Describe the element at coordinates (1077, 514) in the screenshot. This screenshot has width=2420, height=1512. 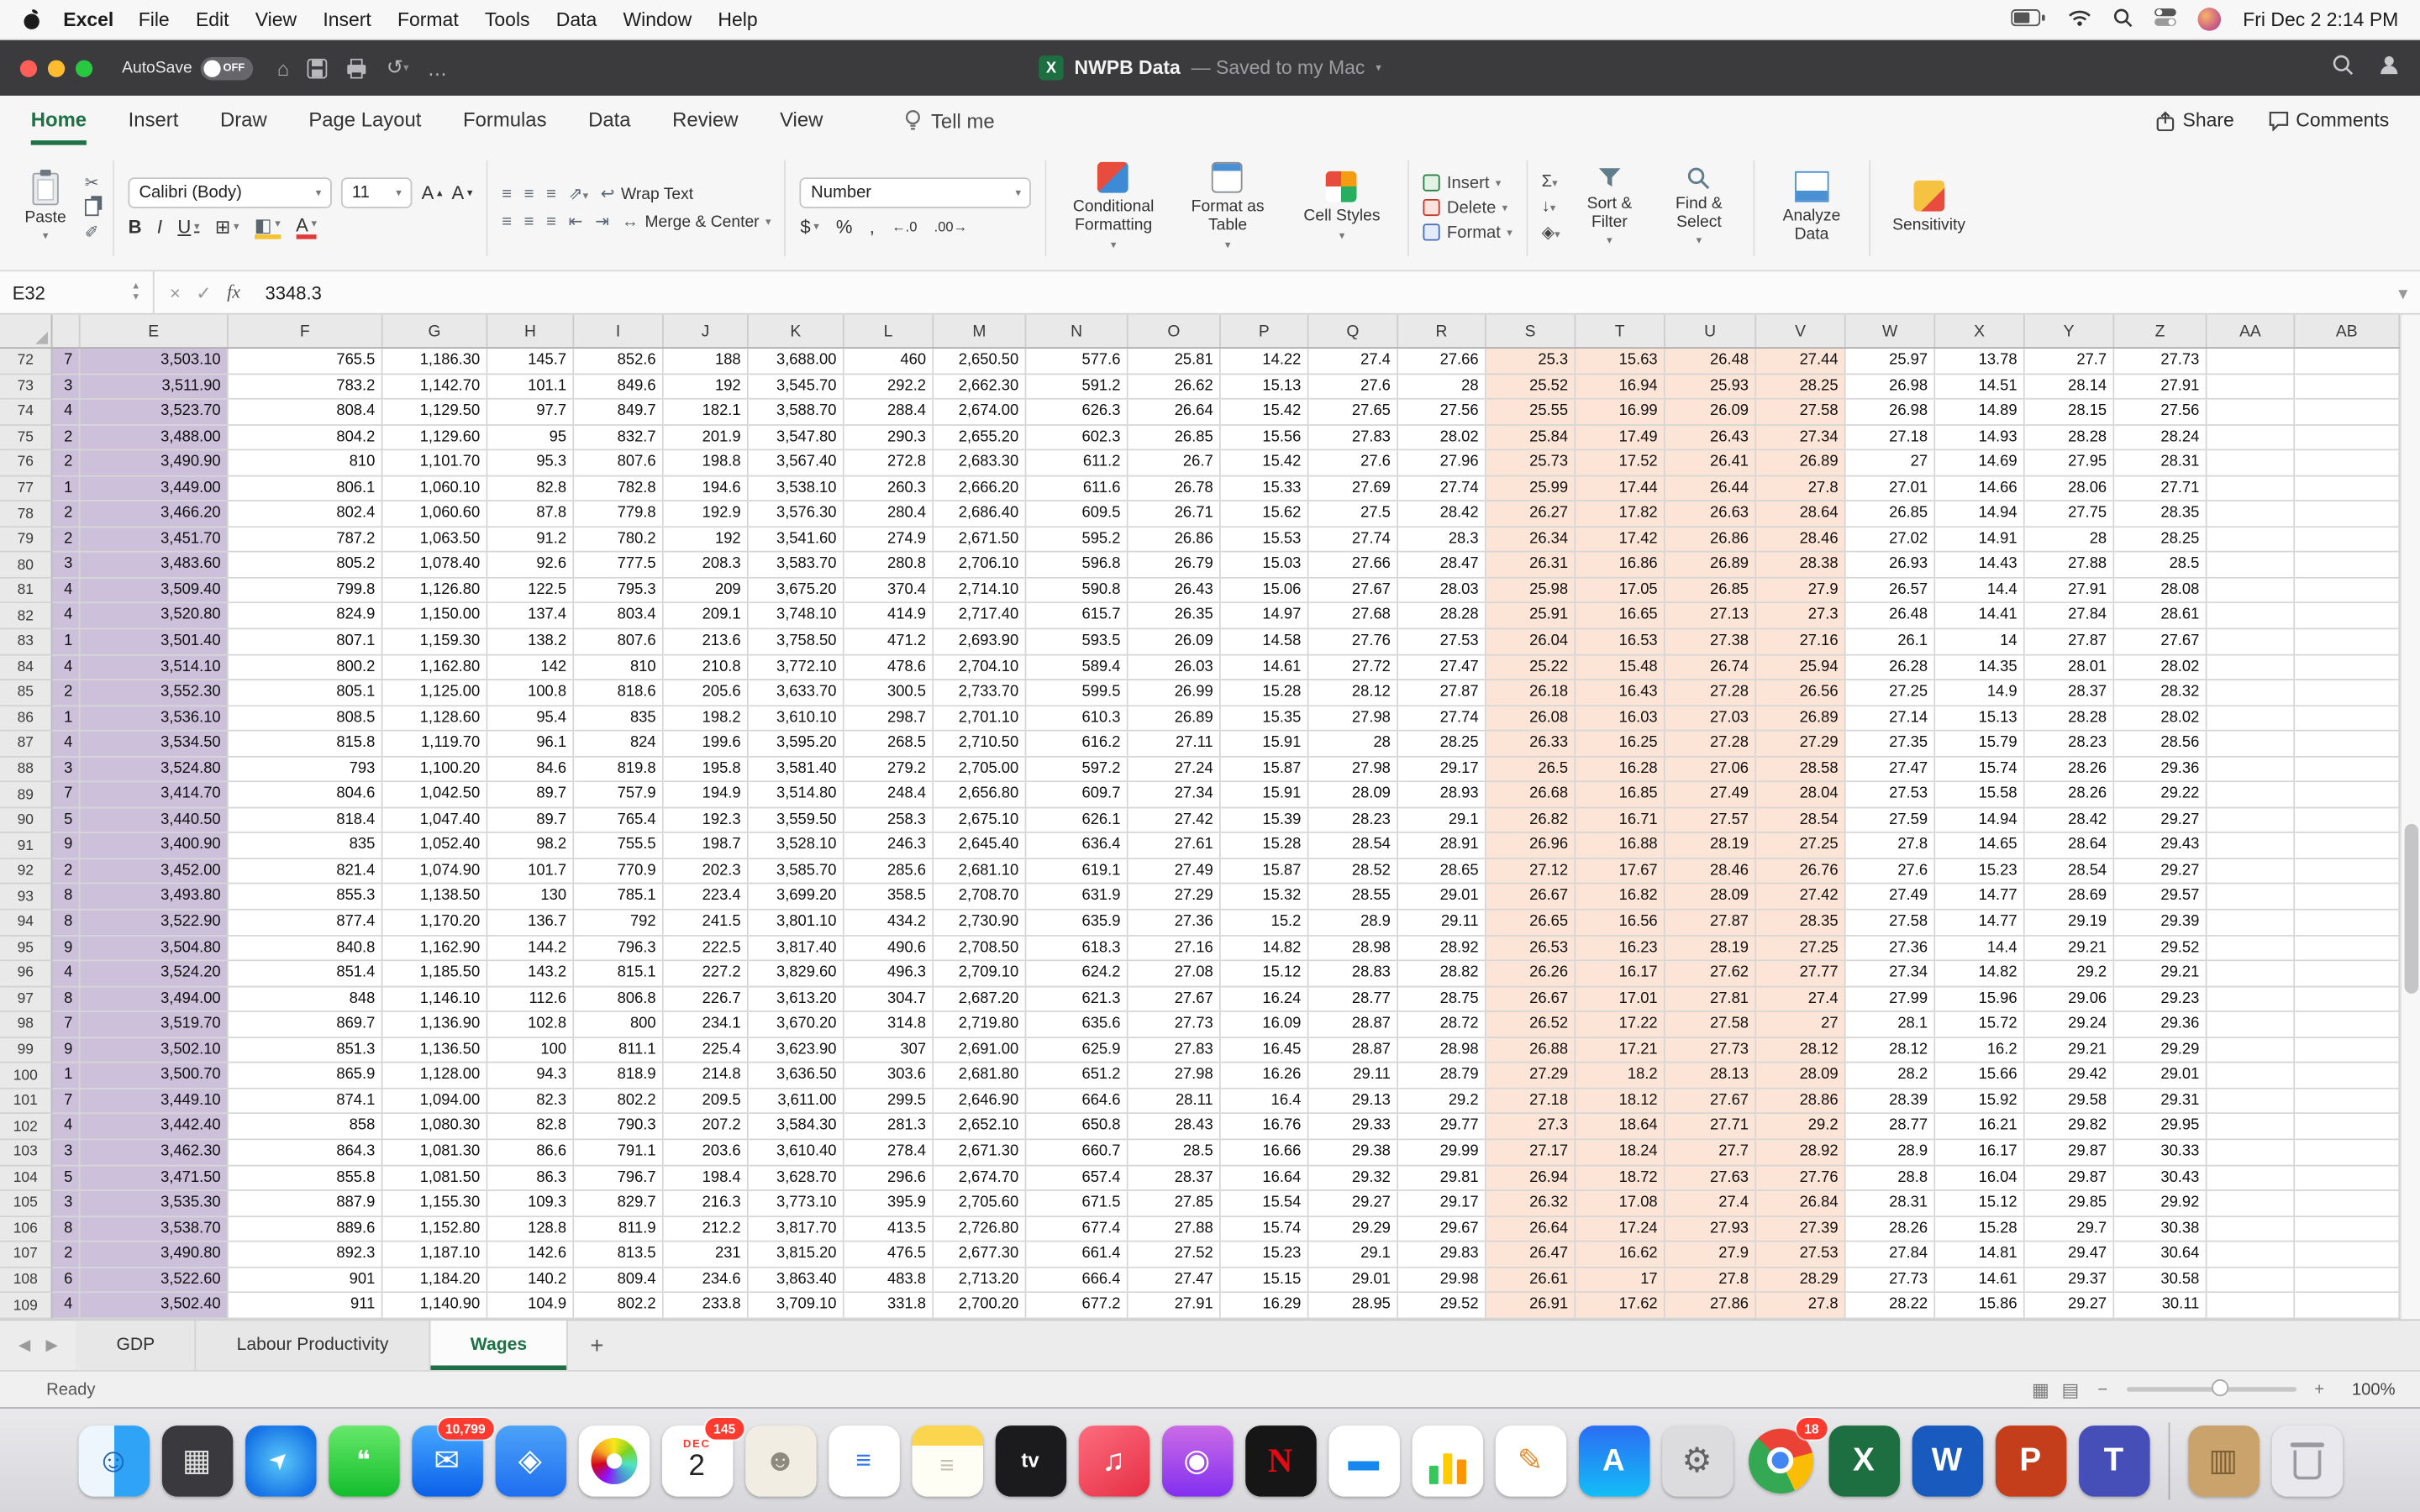
I see `cell: 609.5` at that location.